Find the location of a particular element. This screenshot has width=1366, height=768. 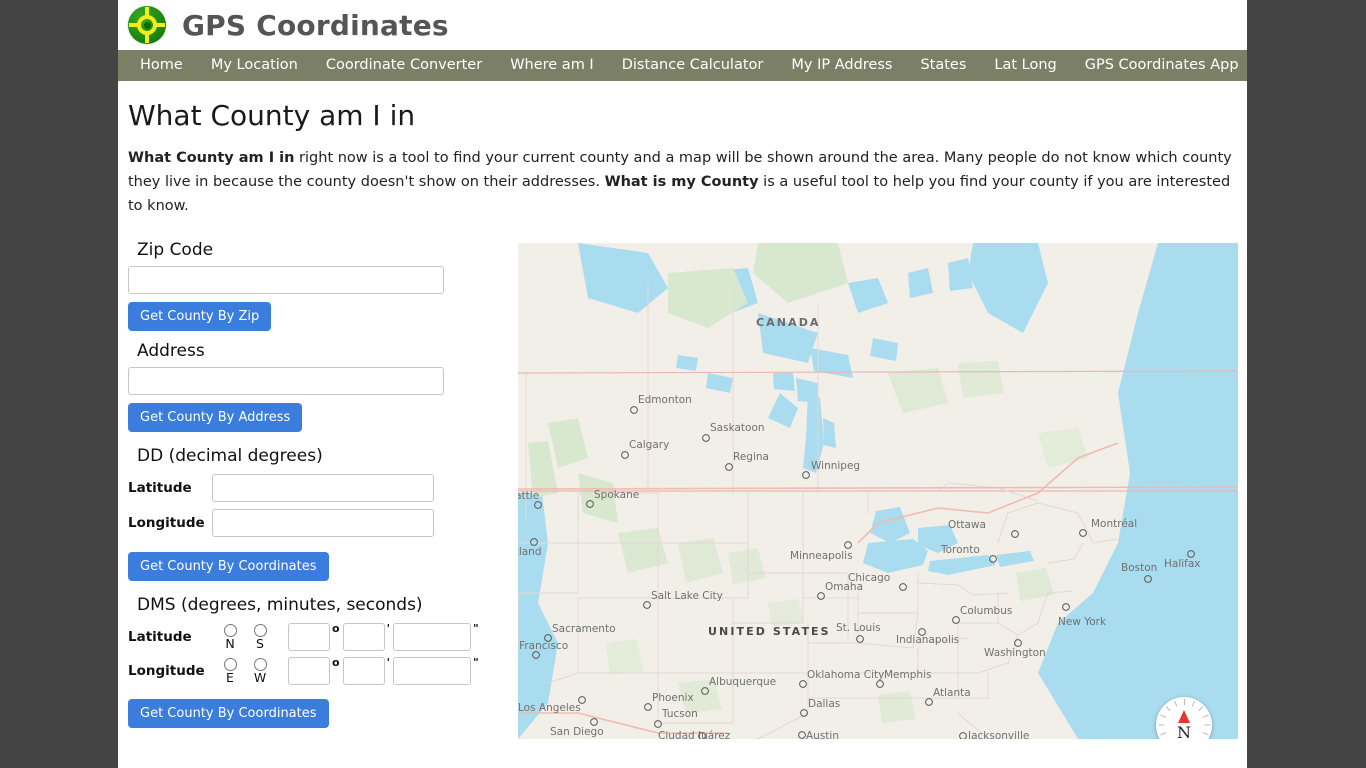

svg-text: Ottawa is located at coordinates (967, 525).